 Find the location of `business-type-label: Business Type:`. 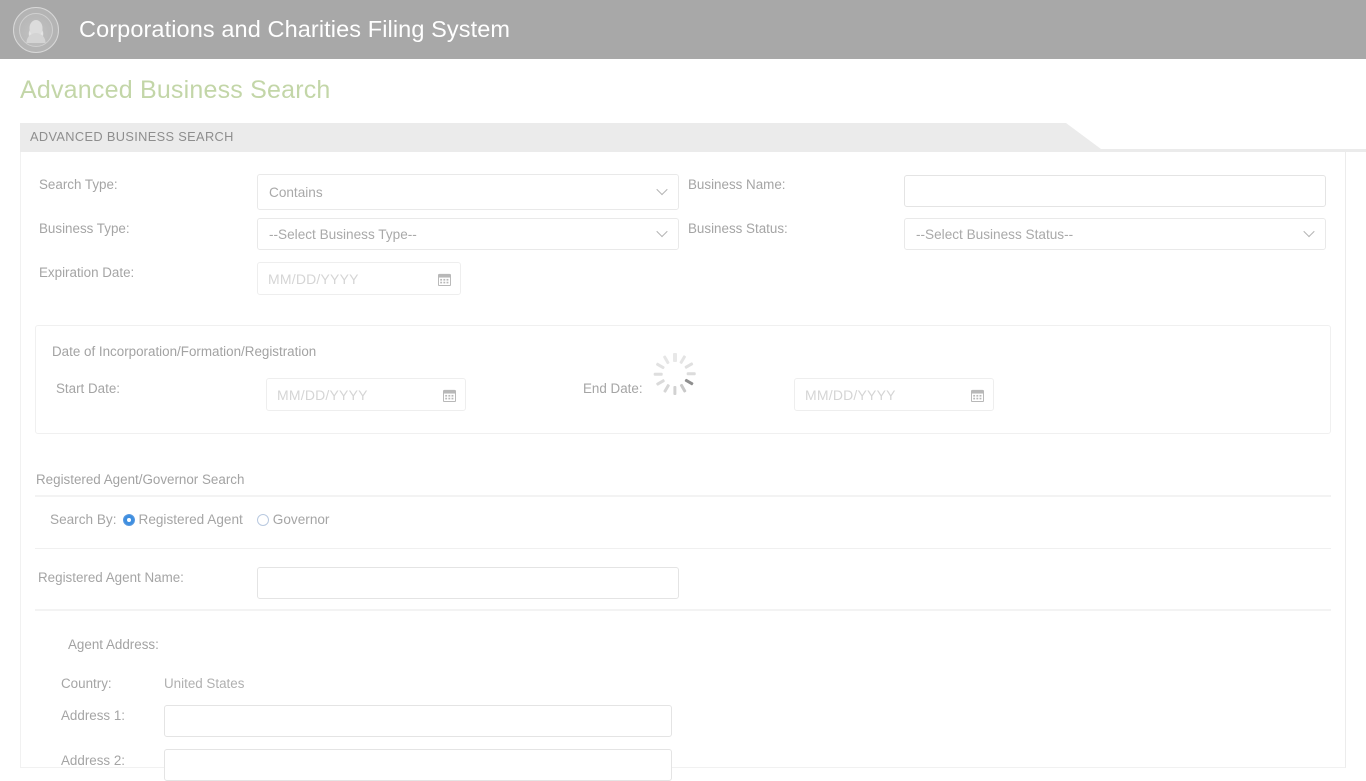

business-type-label: Business Type: is located at coordinates (84, 228).